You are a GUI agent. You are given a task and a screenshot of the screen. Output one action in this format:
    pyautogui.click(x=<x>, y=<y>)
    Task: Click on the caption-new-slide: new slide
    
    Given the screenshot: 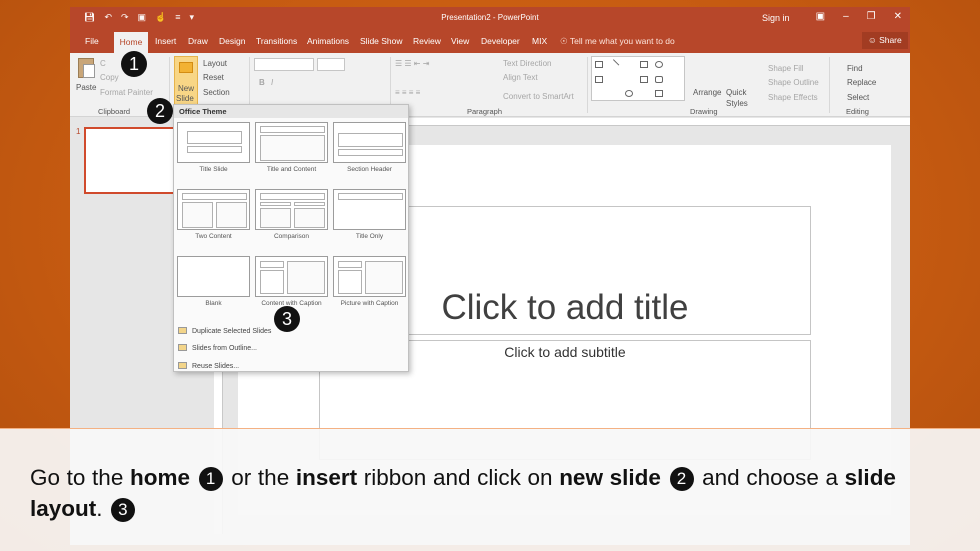 What is the action you would take?
    pyautogui.click(x=610, y=477)
    